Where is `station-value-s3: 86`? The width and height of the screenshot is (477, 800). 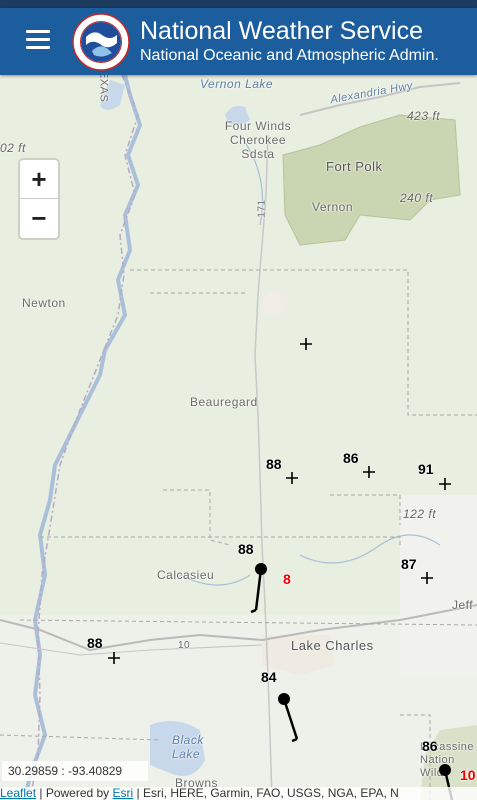
station-value-s3: 86 is located at coordinates (351, 458).